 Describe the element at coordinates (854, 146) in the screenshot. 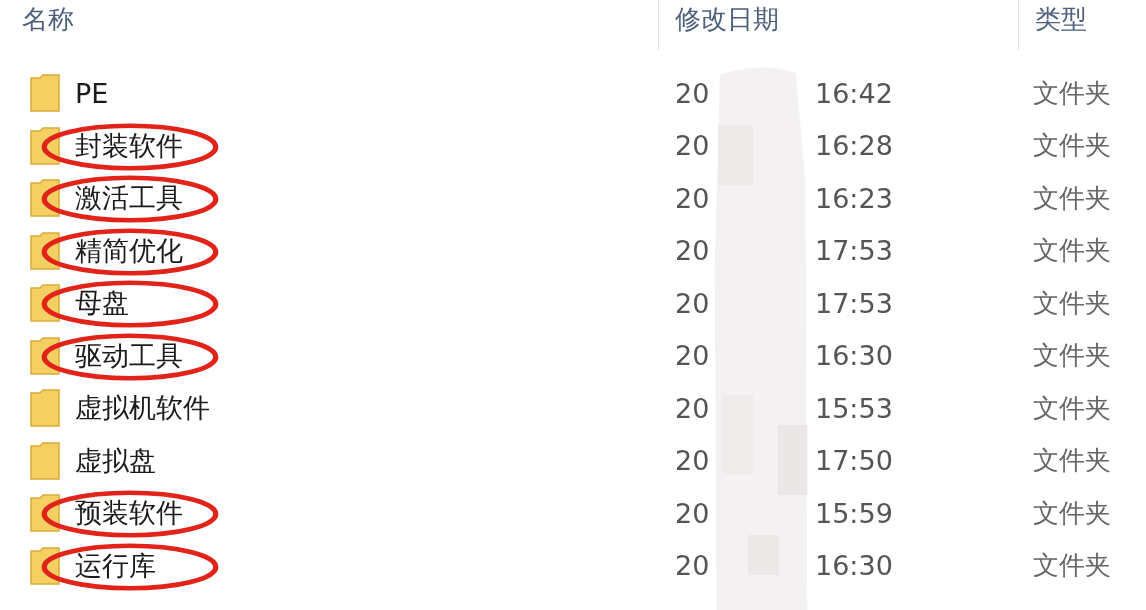

I see `time-text: 16:28` at that location.